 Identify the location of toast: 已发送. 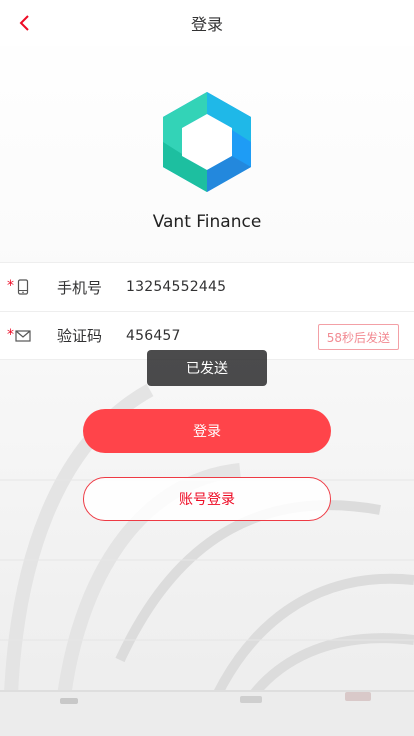
(207, 368).